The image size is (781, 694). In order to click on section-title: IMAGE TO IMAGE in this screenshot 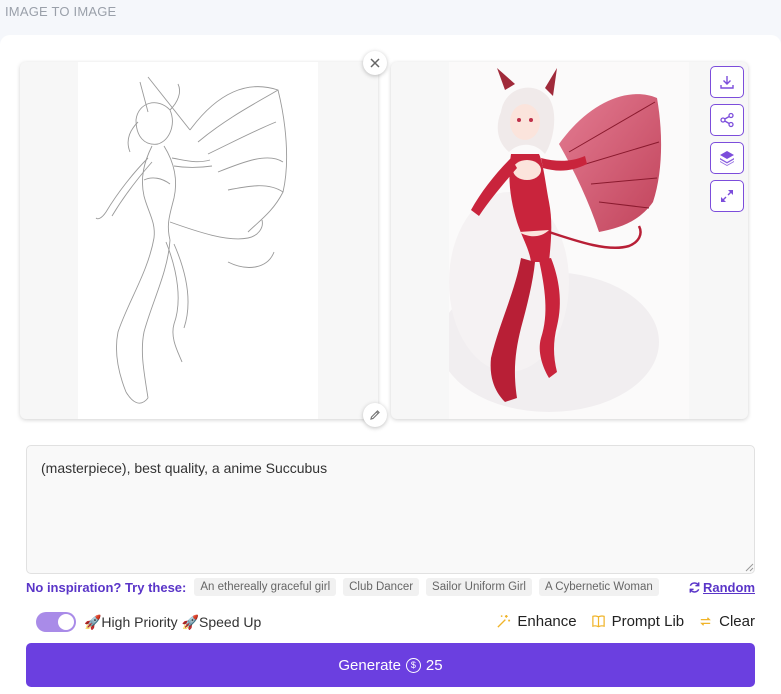, I will do `click(61, 11)`.